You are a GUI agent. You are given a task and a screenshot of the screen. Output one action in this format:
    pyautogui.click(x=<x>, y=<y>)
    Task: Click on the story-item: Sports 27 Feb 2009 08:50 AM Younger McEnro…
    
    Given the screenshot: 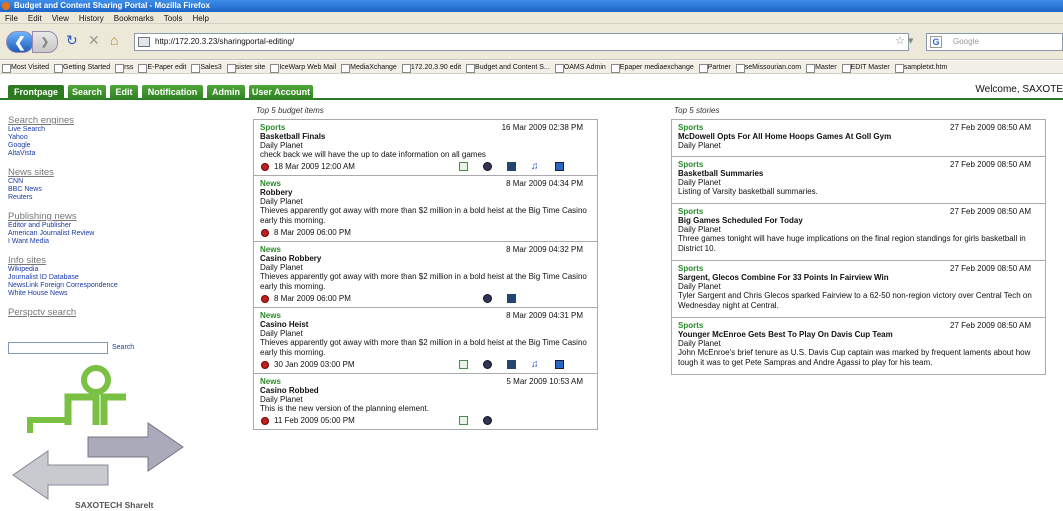 What is the action you would take?
    pyautogui.click(x=858, y=346)
    